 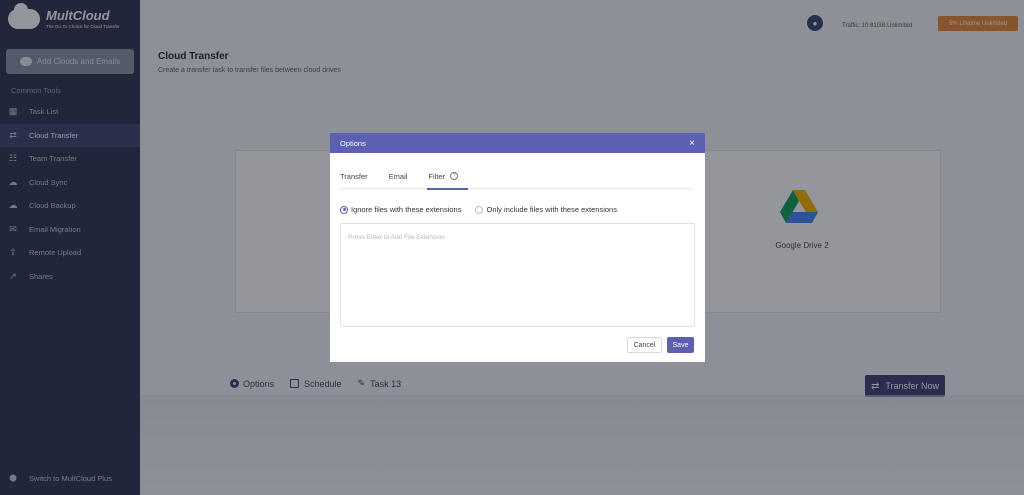 What do you see at coordinates (354, 176) in the screenshot?
I see `tab-transfer: Transfer` at bounding box center [354, 176].